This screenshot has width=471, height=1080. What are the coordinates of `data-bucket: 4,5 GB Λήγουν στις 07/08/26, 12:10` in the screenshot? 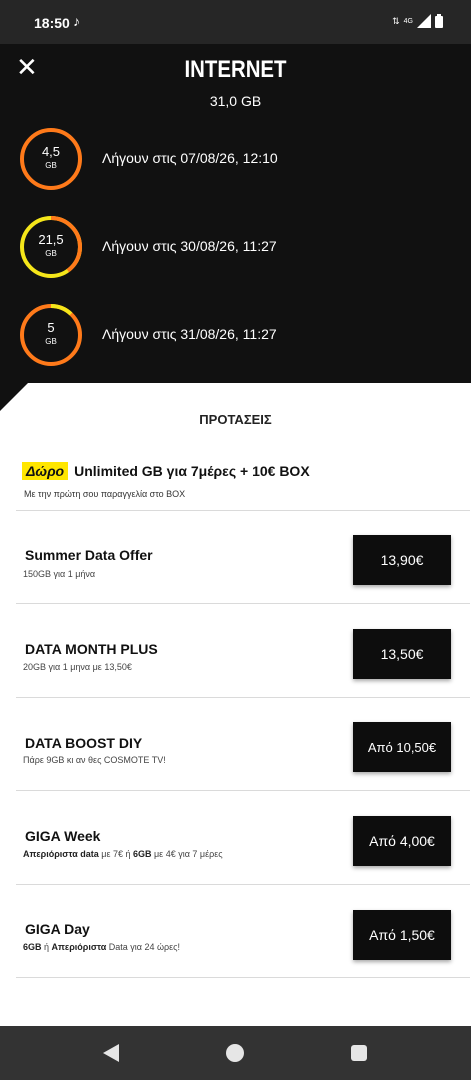 It's located at (229, 159).